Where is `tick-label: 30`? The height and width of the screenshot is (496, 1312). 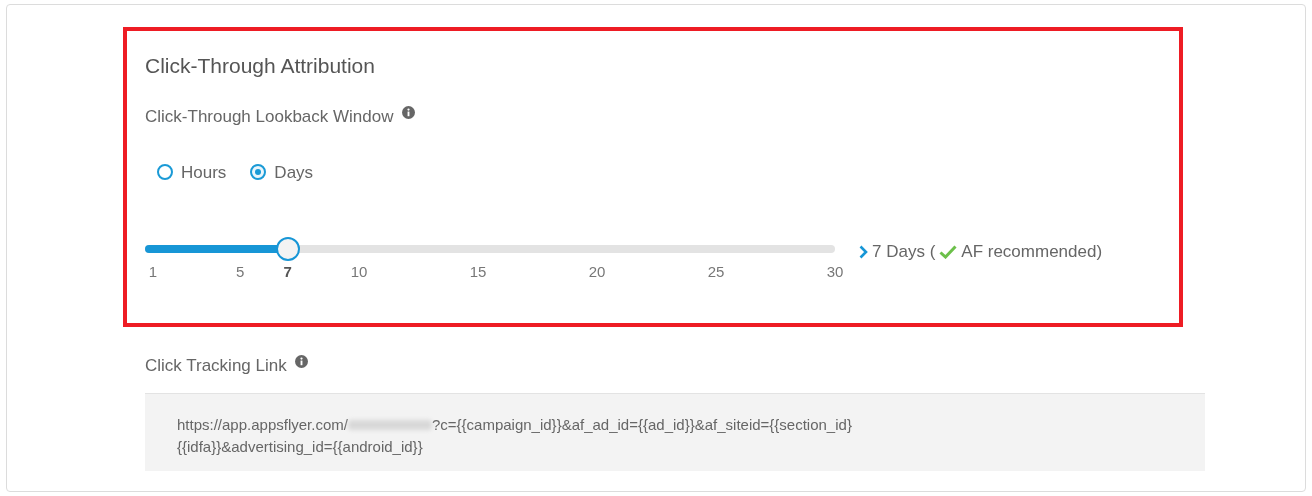
tick-label: 30 is located at coordinates (835, 272).